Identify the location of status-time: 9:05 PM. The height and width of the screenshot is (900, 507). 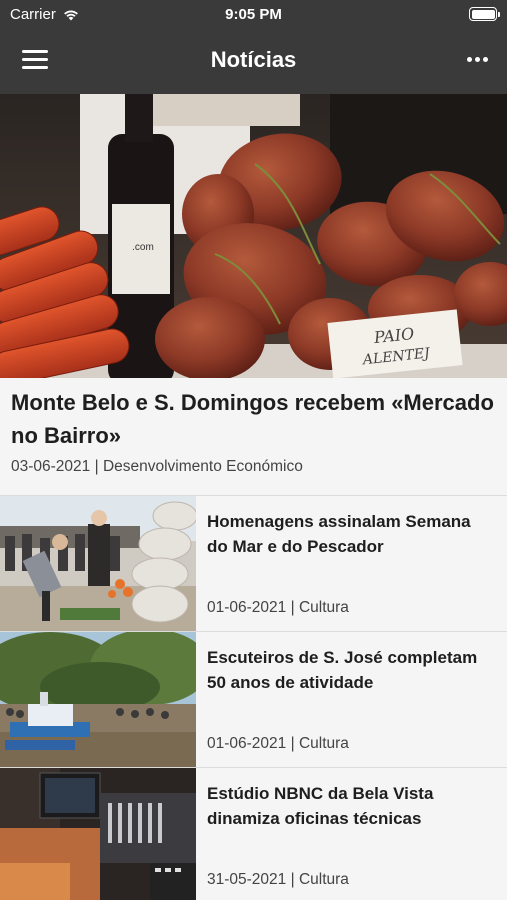
(253, 14).